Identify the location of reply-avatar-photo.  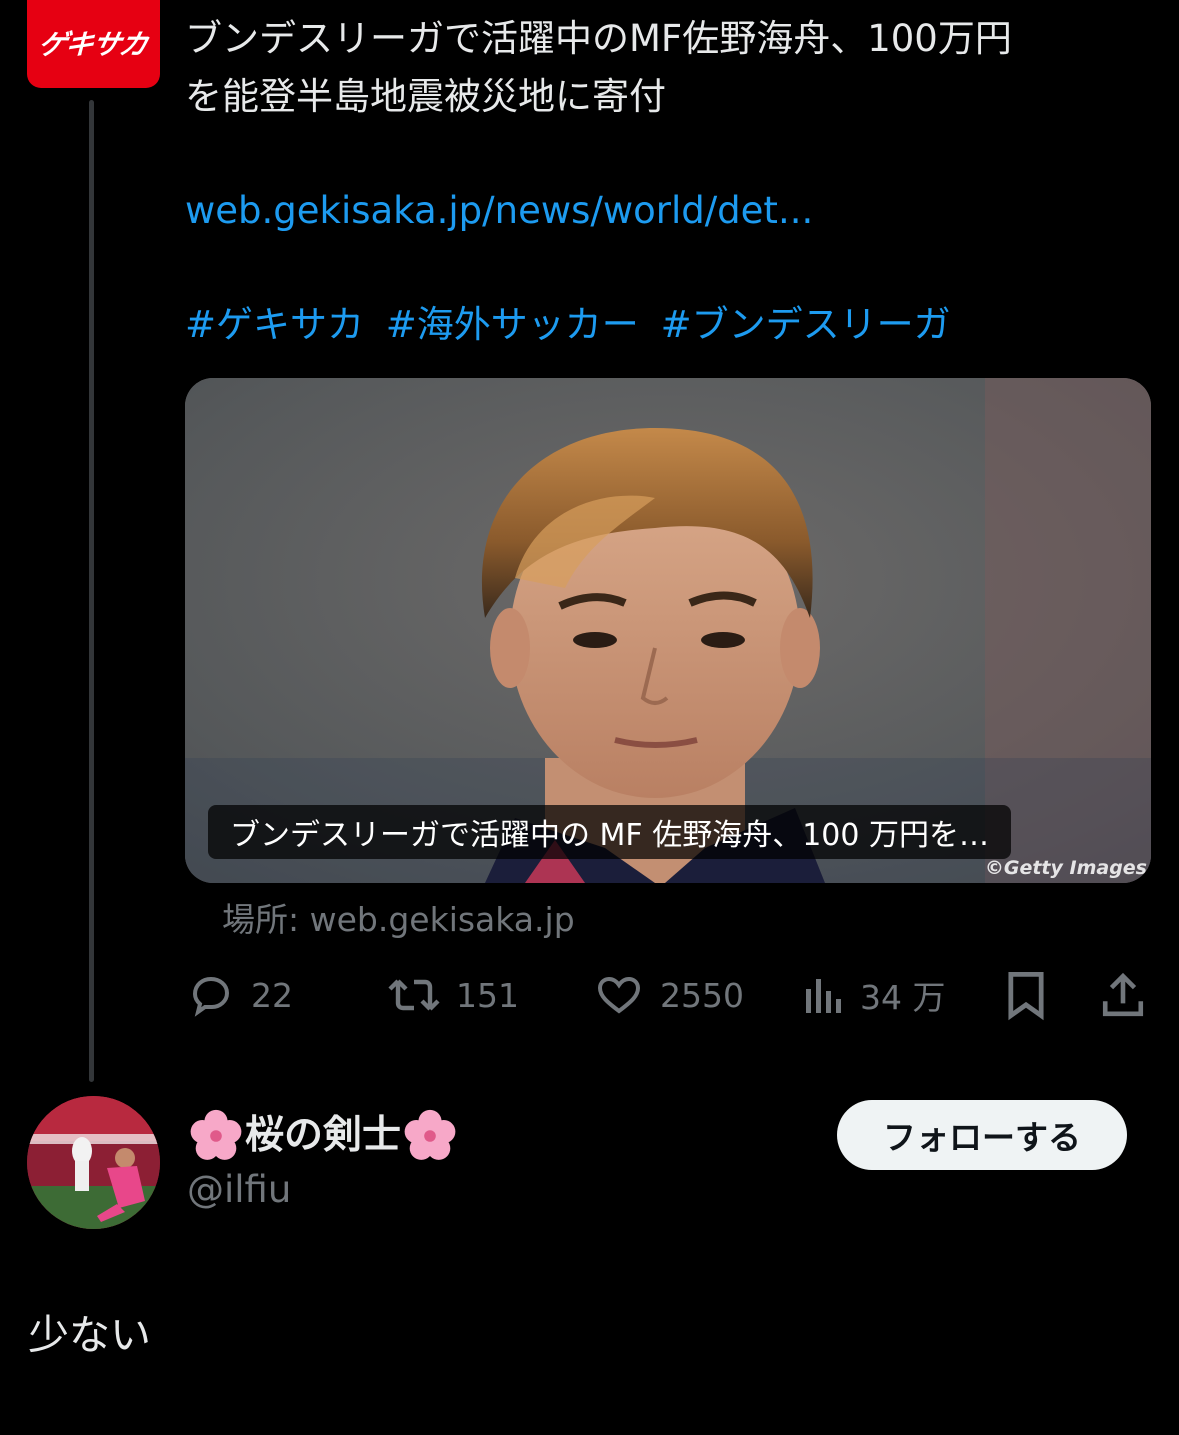
(93, 1162).